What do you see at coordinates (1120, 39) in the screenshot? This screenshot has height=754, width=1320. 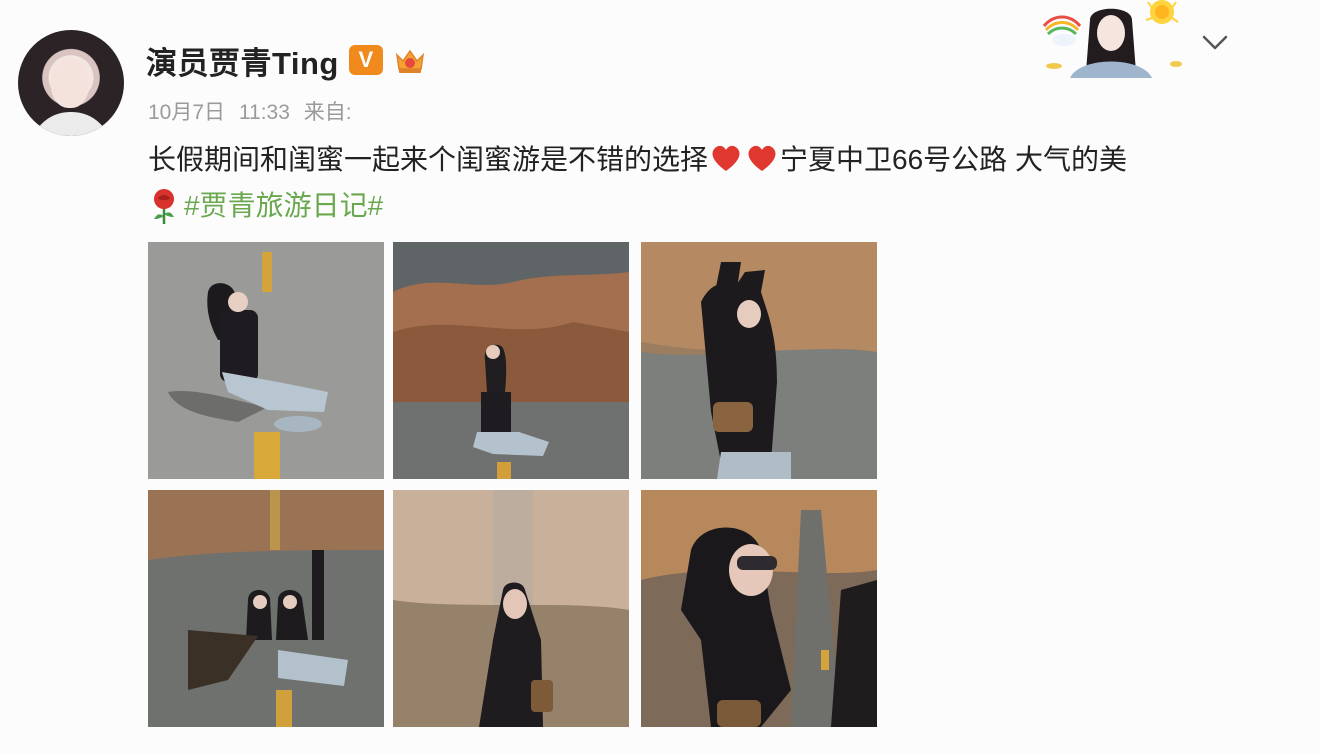 I see `corner-decoration` at bounding box center [1120, 39].